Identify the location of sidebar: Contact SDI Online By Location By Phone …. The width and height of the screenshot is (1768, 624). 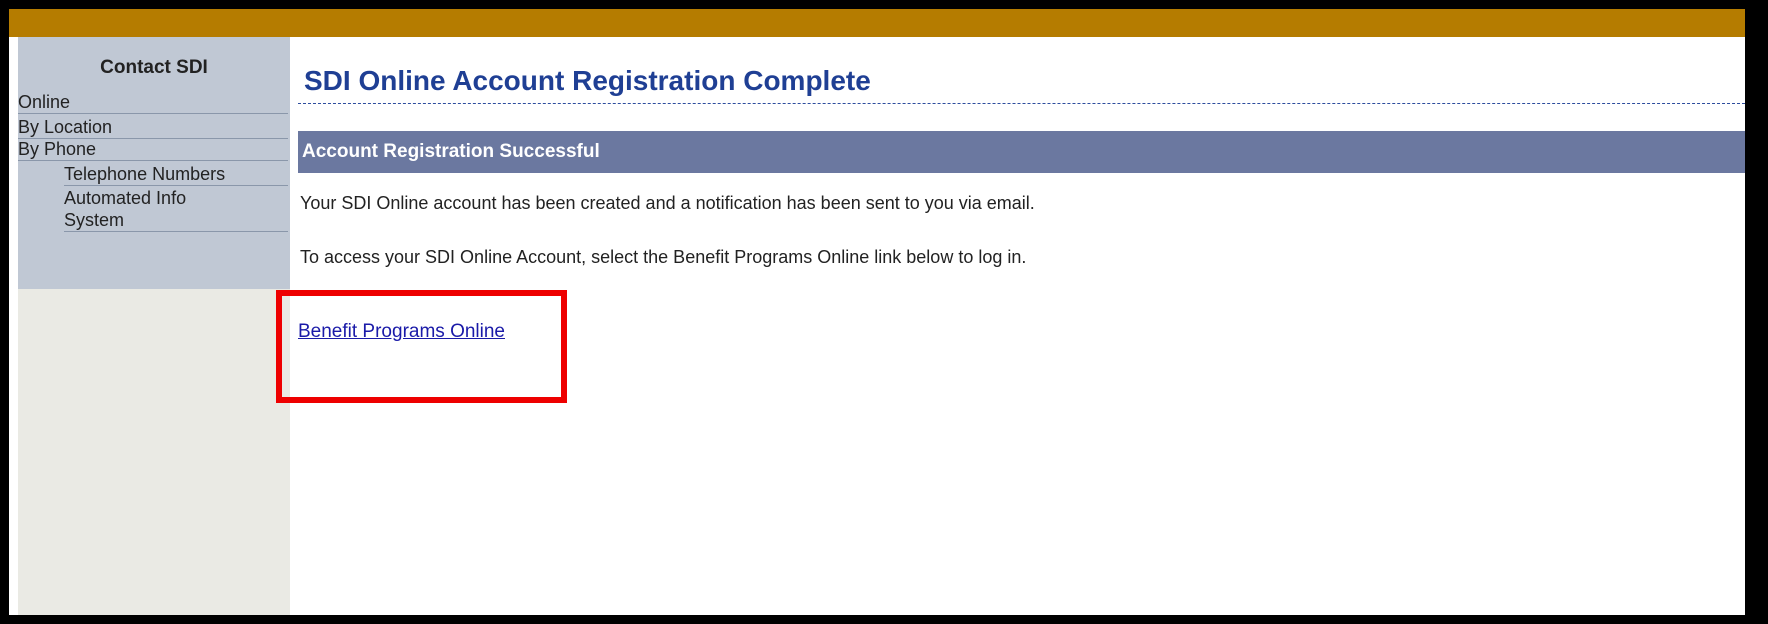
(154, 326).